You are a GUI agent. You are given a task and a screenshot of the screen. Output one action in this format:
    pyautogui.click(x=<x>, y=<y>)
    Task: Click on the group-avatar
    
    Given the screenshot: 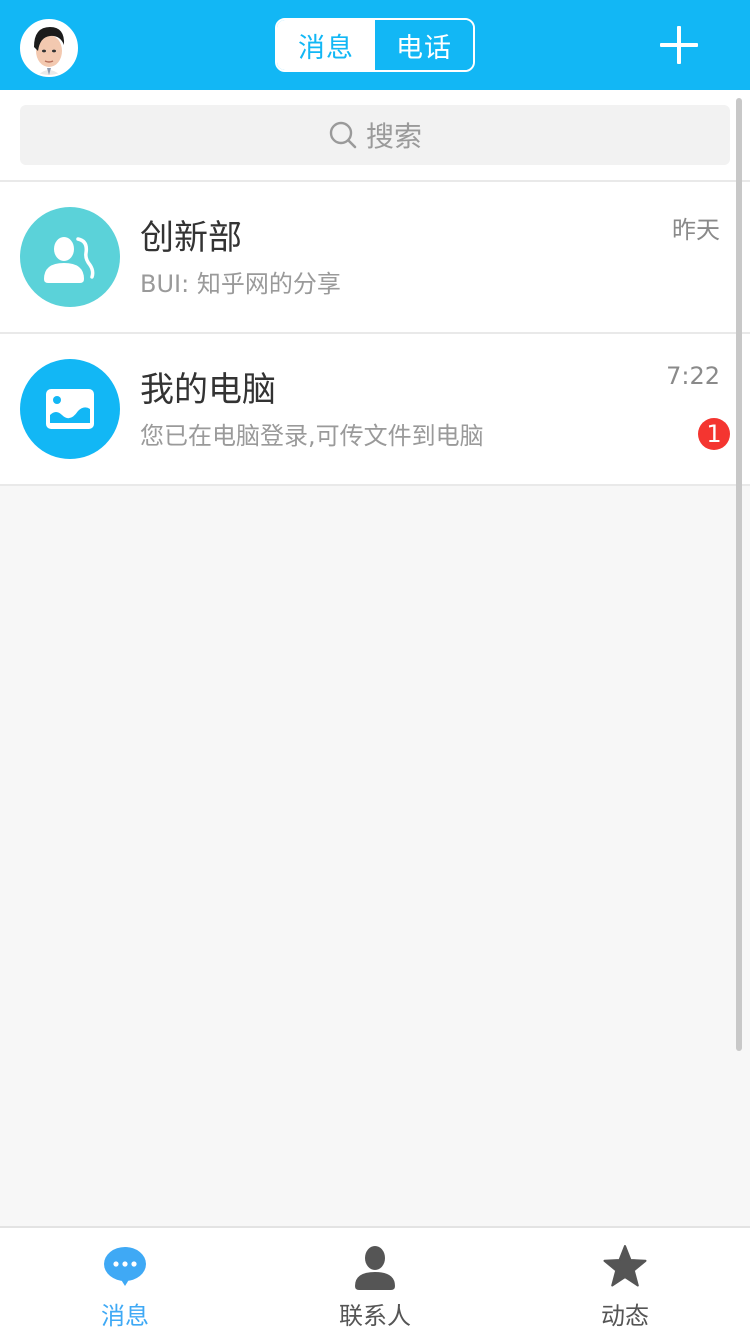 What is the action you would take?
    pyautogui.click(x=70, y=257)
    